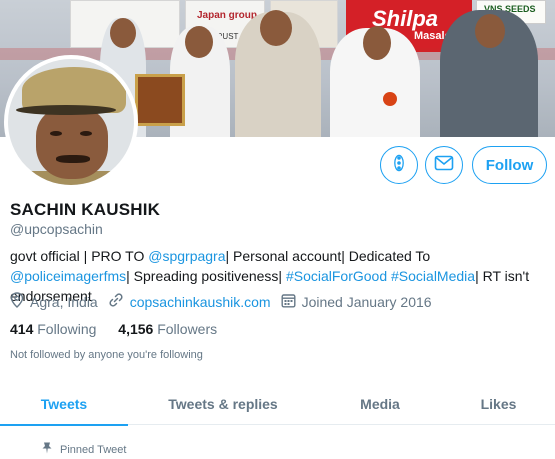  Describe the element at coordinates (85, 209) in the screenshot. I see `profile-name: SACHIN KAUSHIK` at that location.